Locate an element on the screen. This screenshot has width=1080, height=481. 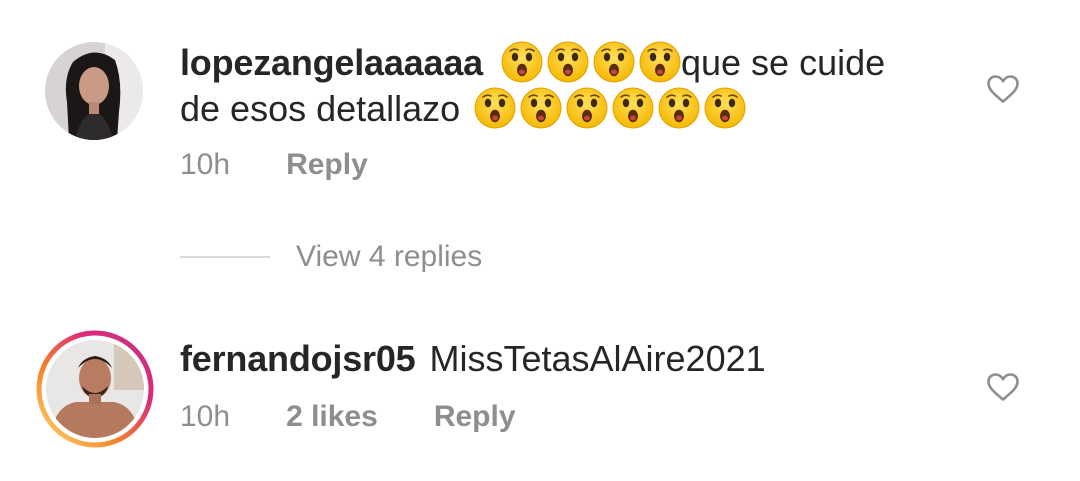
comment-meta: 10h Reply is located at coordinates (274, 165).